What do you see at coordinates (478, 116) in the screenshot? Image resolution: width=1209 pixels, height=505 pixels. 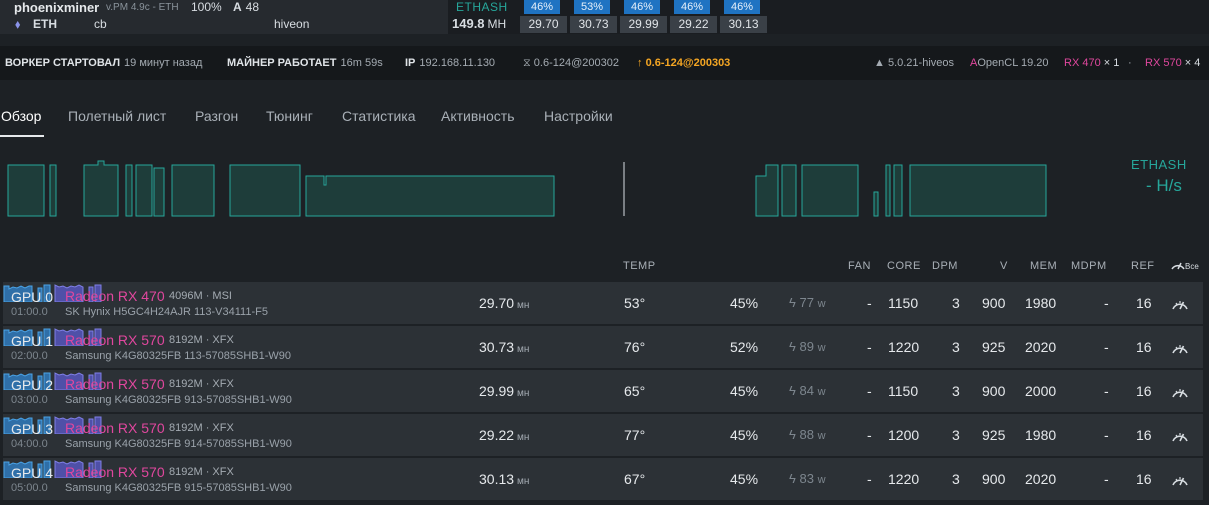 I see `tab-activity: Активность` at bounding box center [478, 116].